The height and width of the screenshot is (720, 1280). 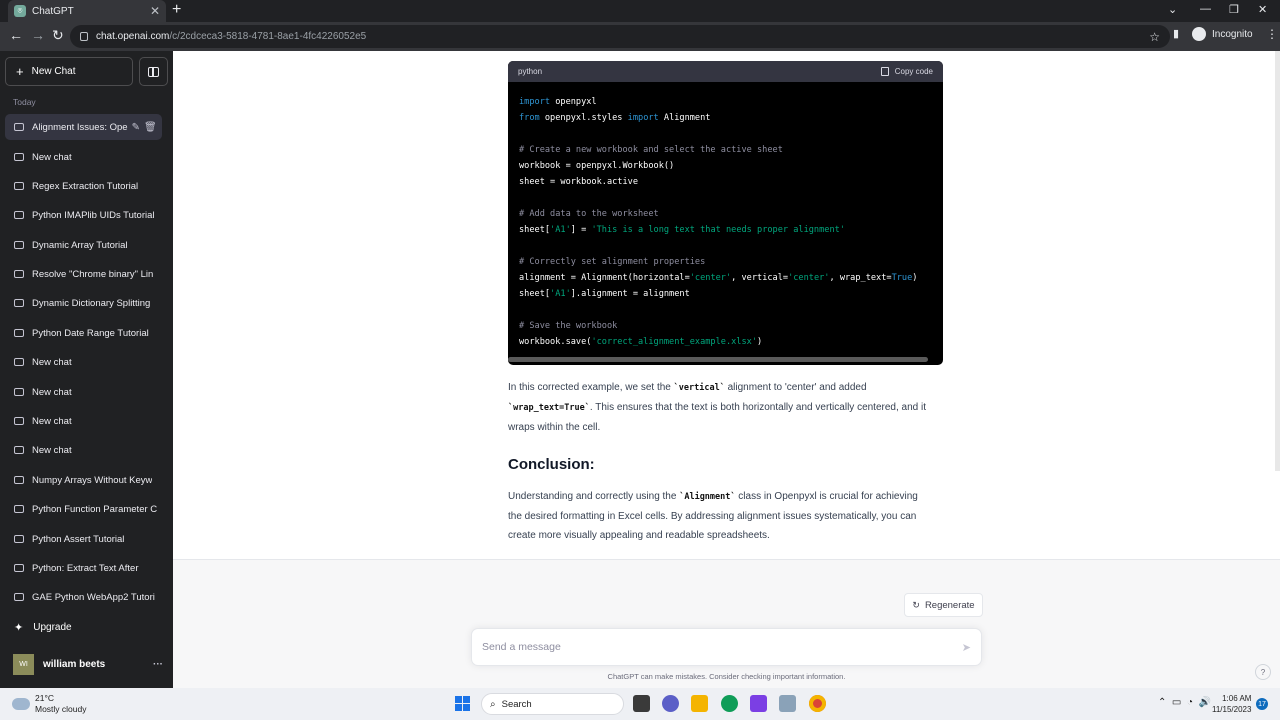 What do you see at coordinates (670, 703) in the screenshot?
I see `chat-app-icon` at bounding box center [670, 703].